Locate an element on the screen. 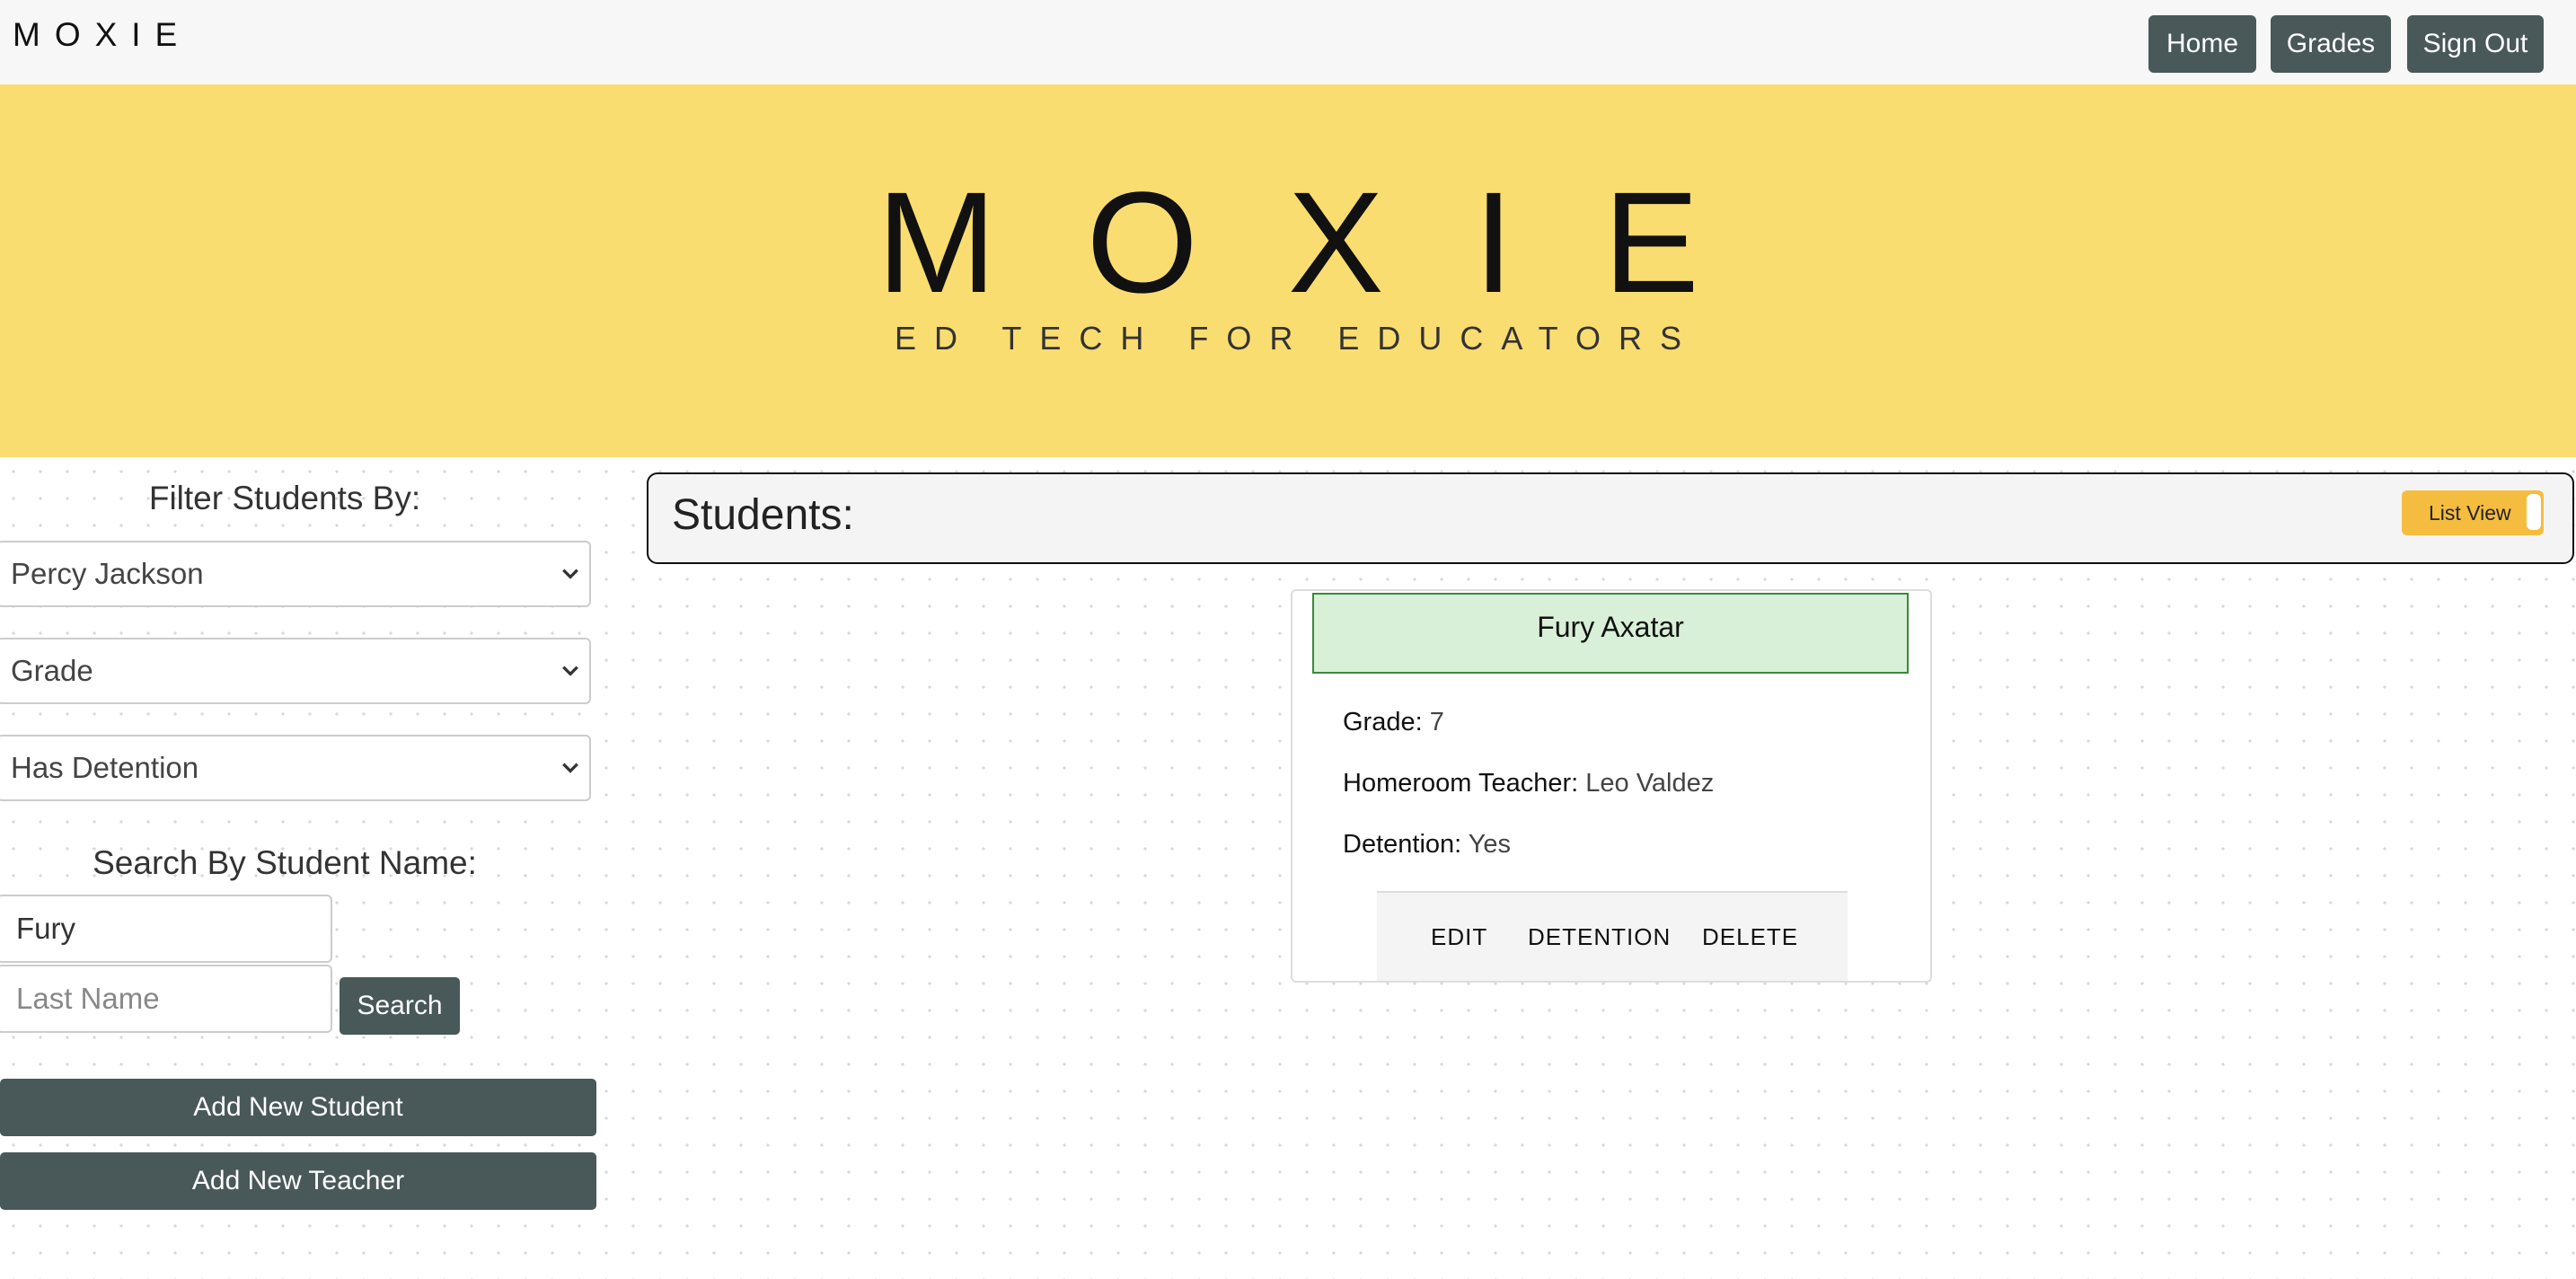 The height and width of the screenshot is (1279, 2576). hero-tagline: ED TECH FOR EDUCATORS is located at coordinates (1297, 339).